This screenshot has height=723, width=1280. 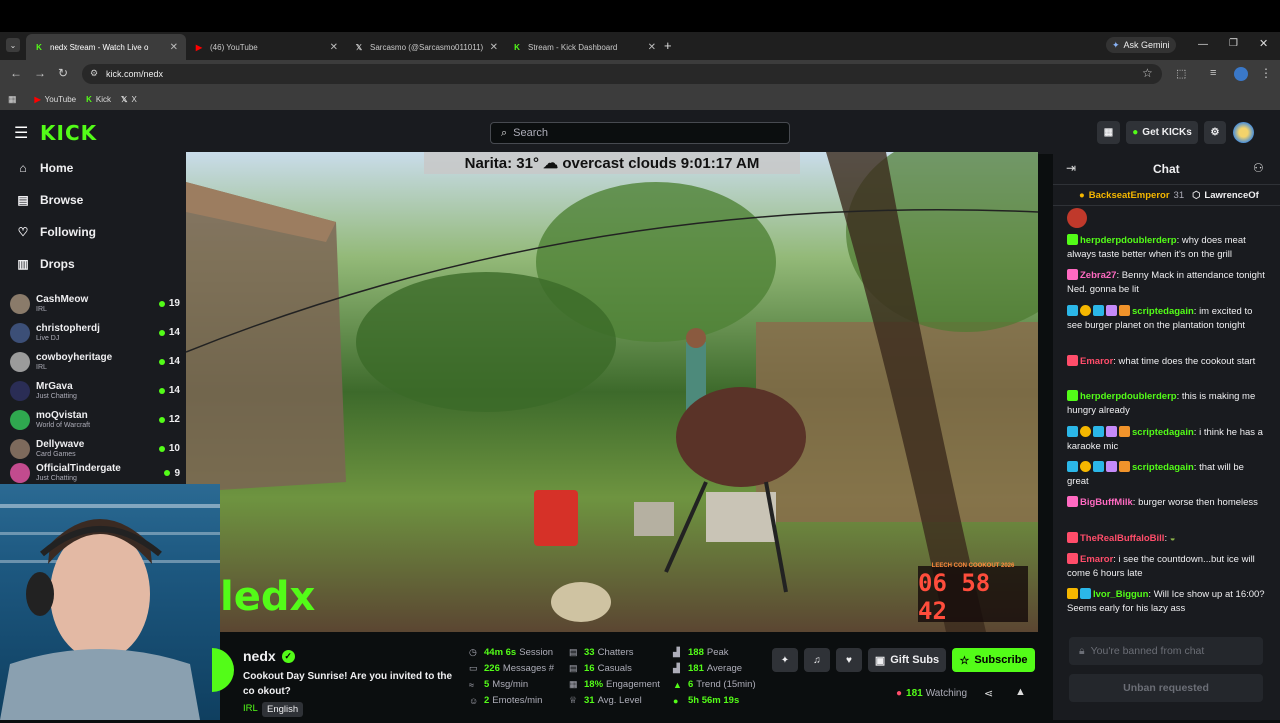 What do you see at coordinates (95, 303) in the screenshot?
I see `channel-item: CashMeow IRL 19` at bounding box center [95, 303].